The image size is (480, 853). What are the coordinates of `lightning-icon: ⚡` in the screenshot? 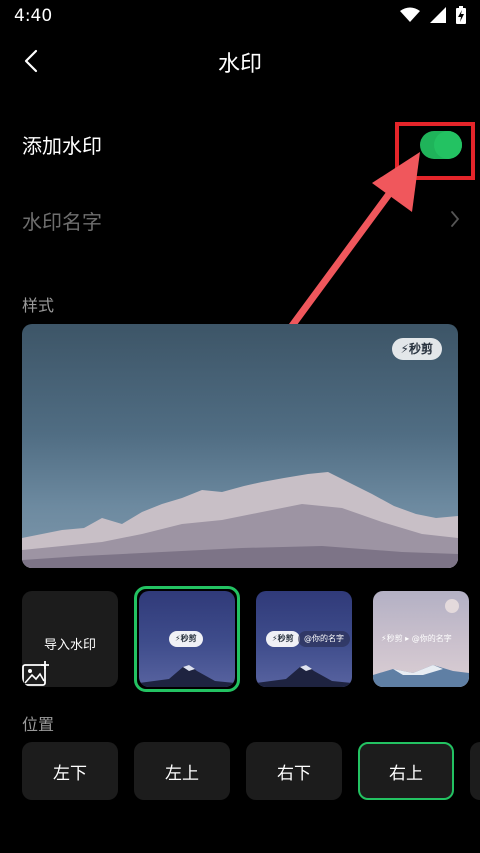 It's located at (404, 349).